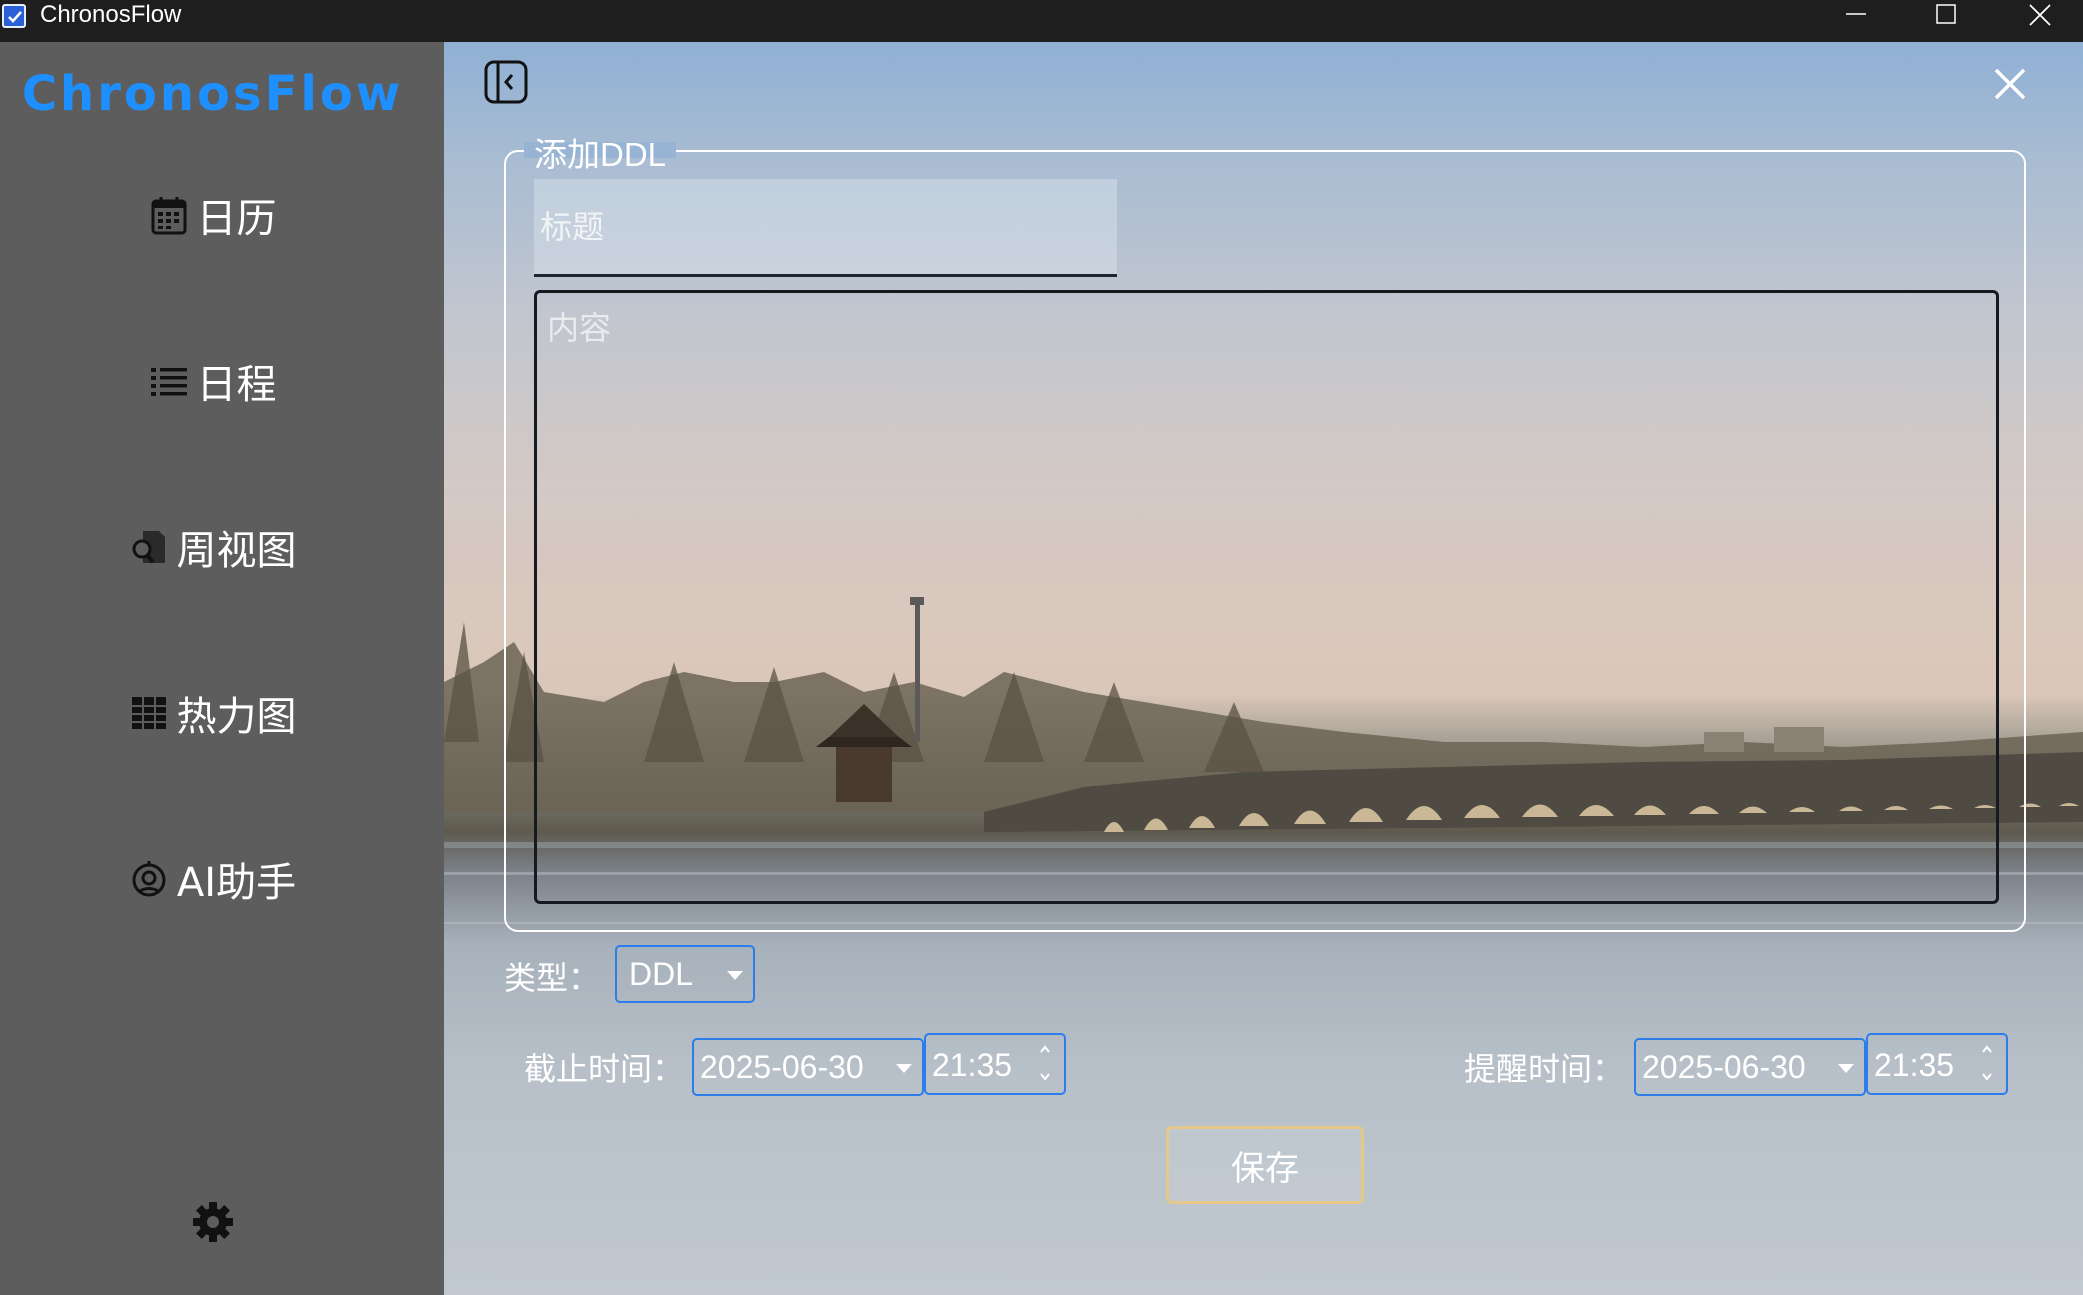  What do you see at coordinates (604, 1069) in the screenshot?
I see `deadline-label: 截止时间：` at bounding box center [604, 1069].